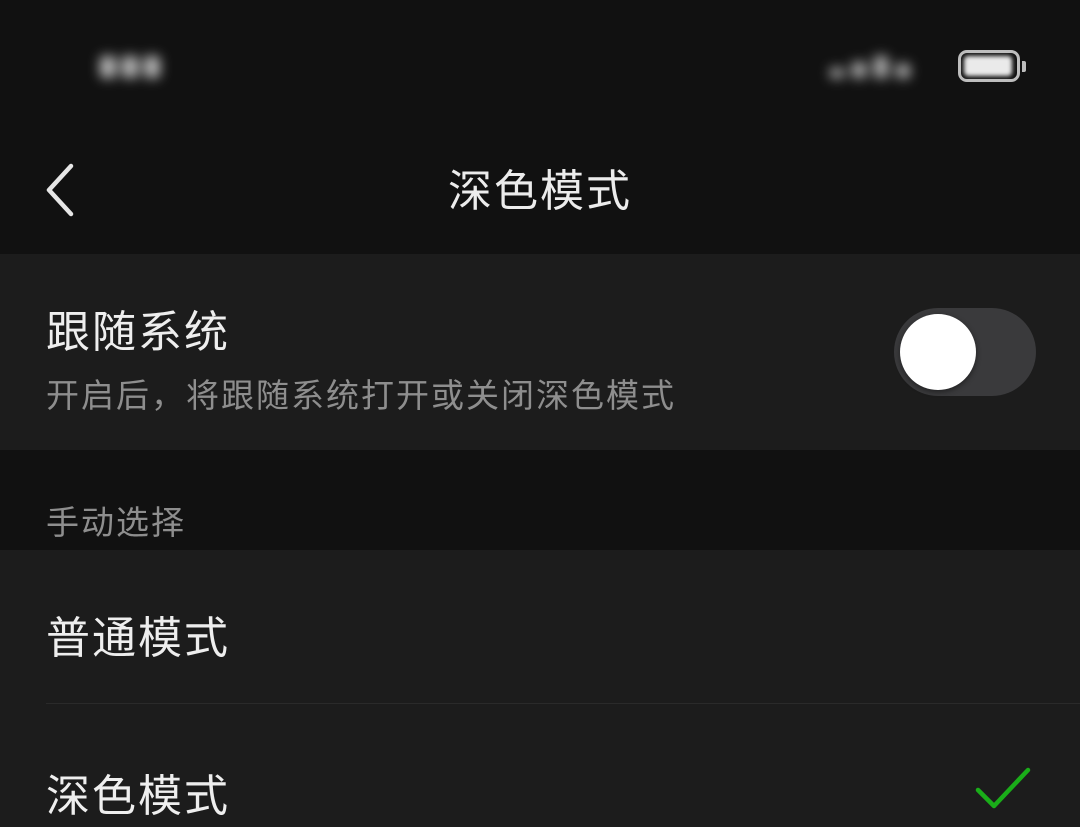  I want to click on back-button, so click(60, 190).